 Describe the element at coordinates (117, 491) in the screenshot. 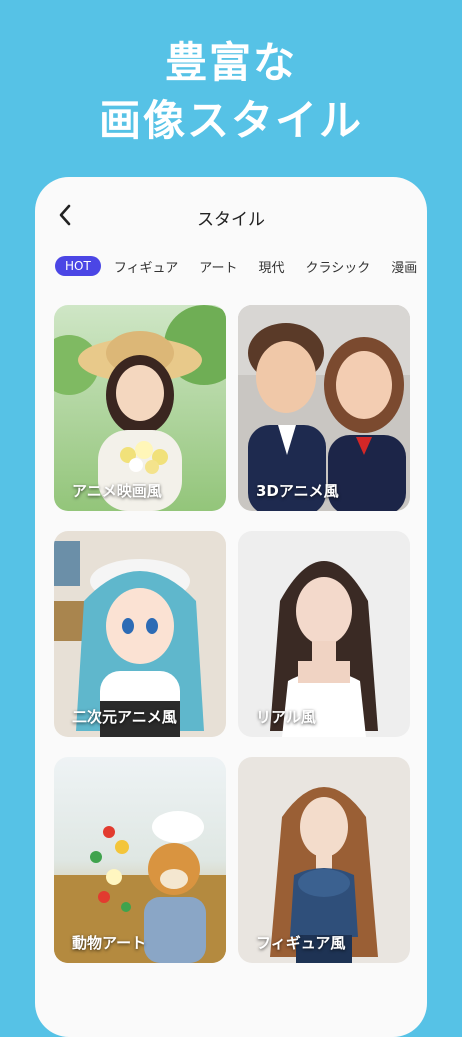

I see `card-label: アニメ映画風` at that location.